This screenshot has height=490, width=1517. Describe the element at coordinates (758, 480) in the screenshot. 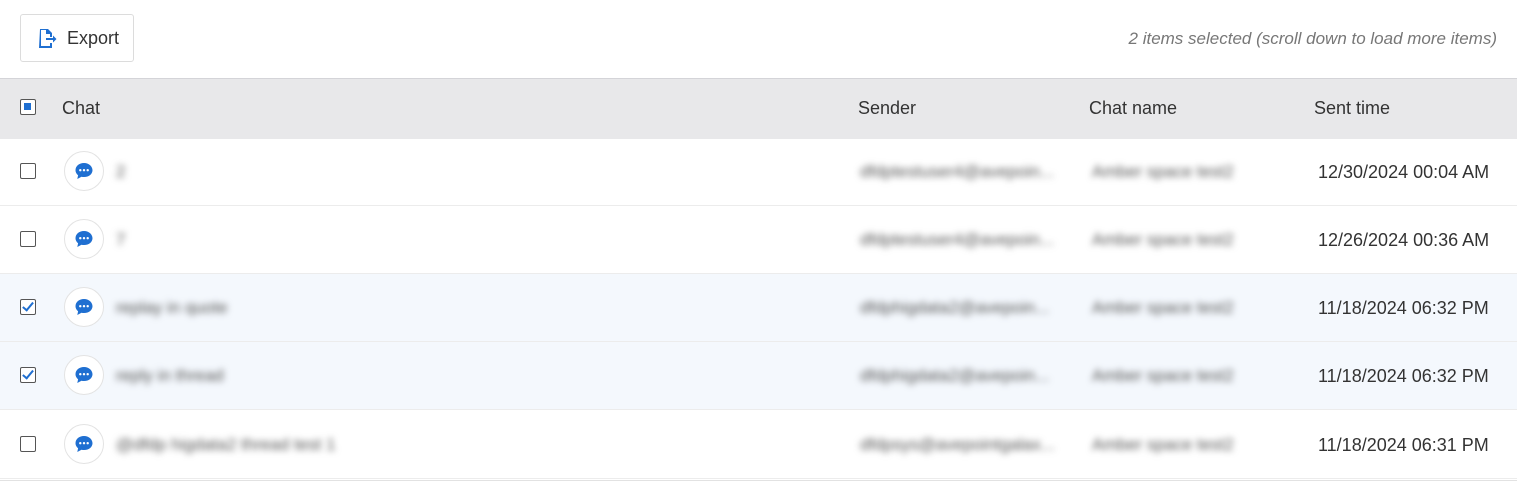

I see `table-bottom-divider` at that location.